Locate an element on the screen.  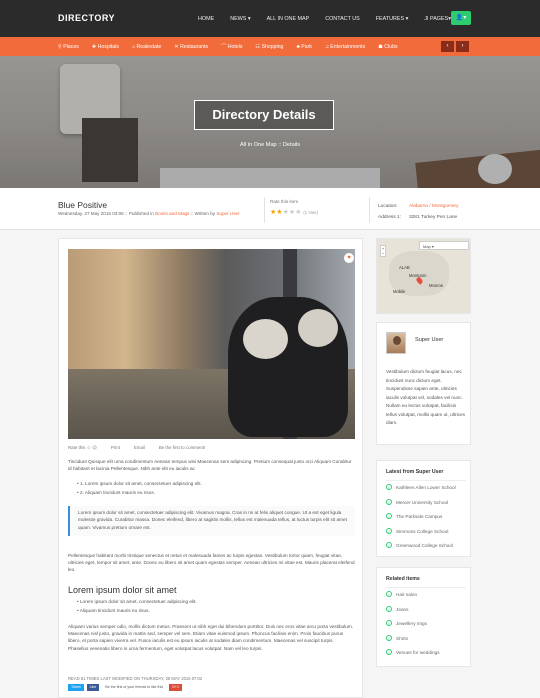
widget-title: Latest from Super User is located at coordinates (415, 472).